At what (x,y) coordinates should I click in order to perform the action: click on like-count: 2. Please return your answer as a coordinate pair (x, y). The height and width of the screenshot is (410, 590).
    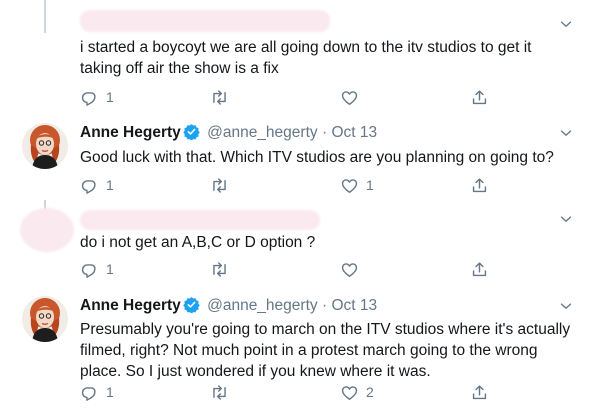
    Looking at the image, I should click on (370, 392).